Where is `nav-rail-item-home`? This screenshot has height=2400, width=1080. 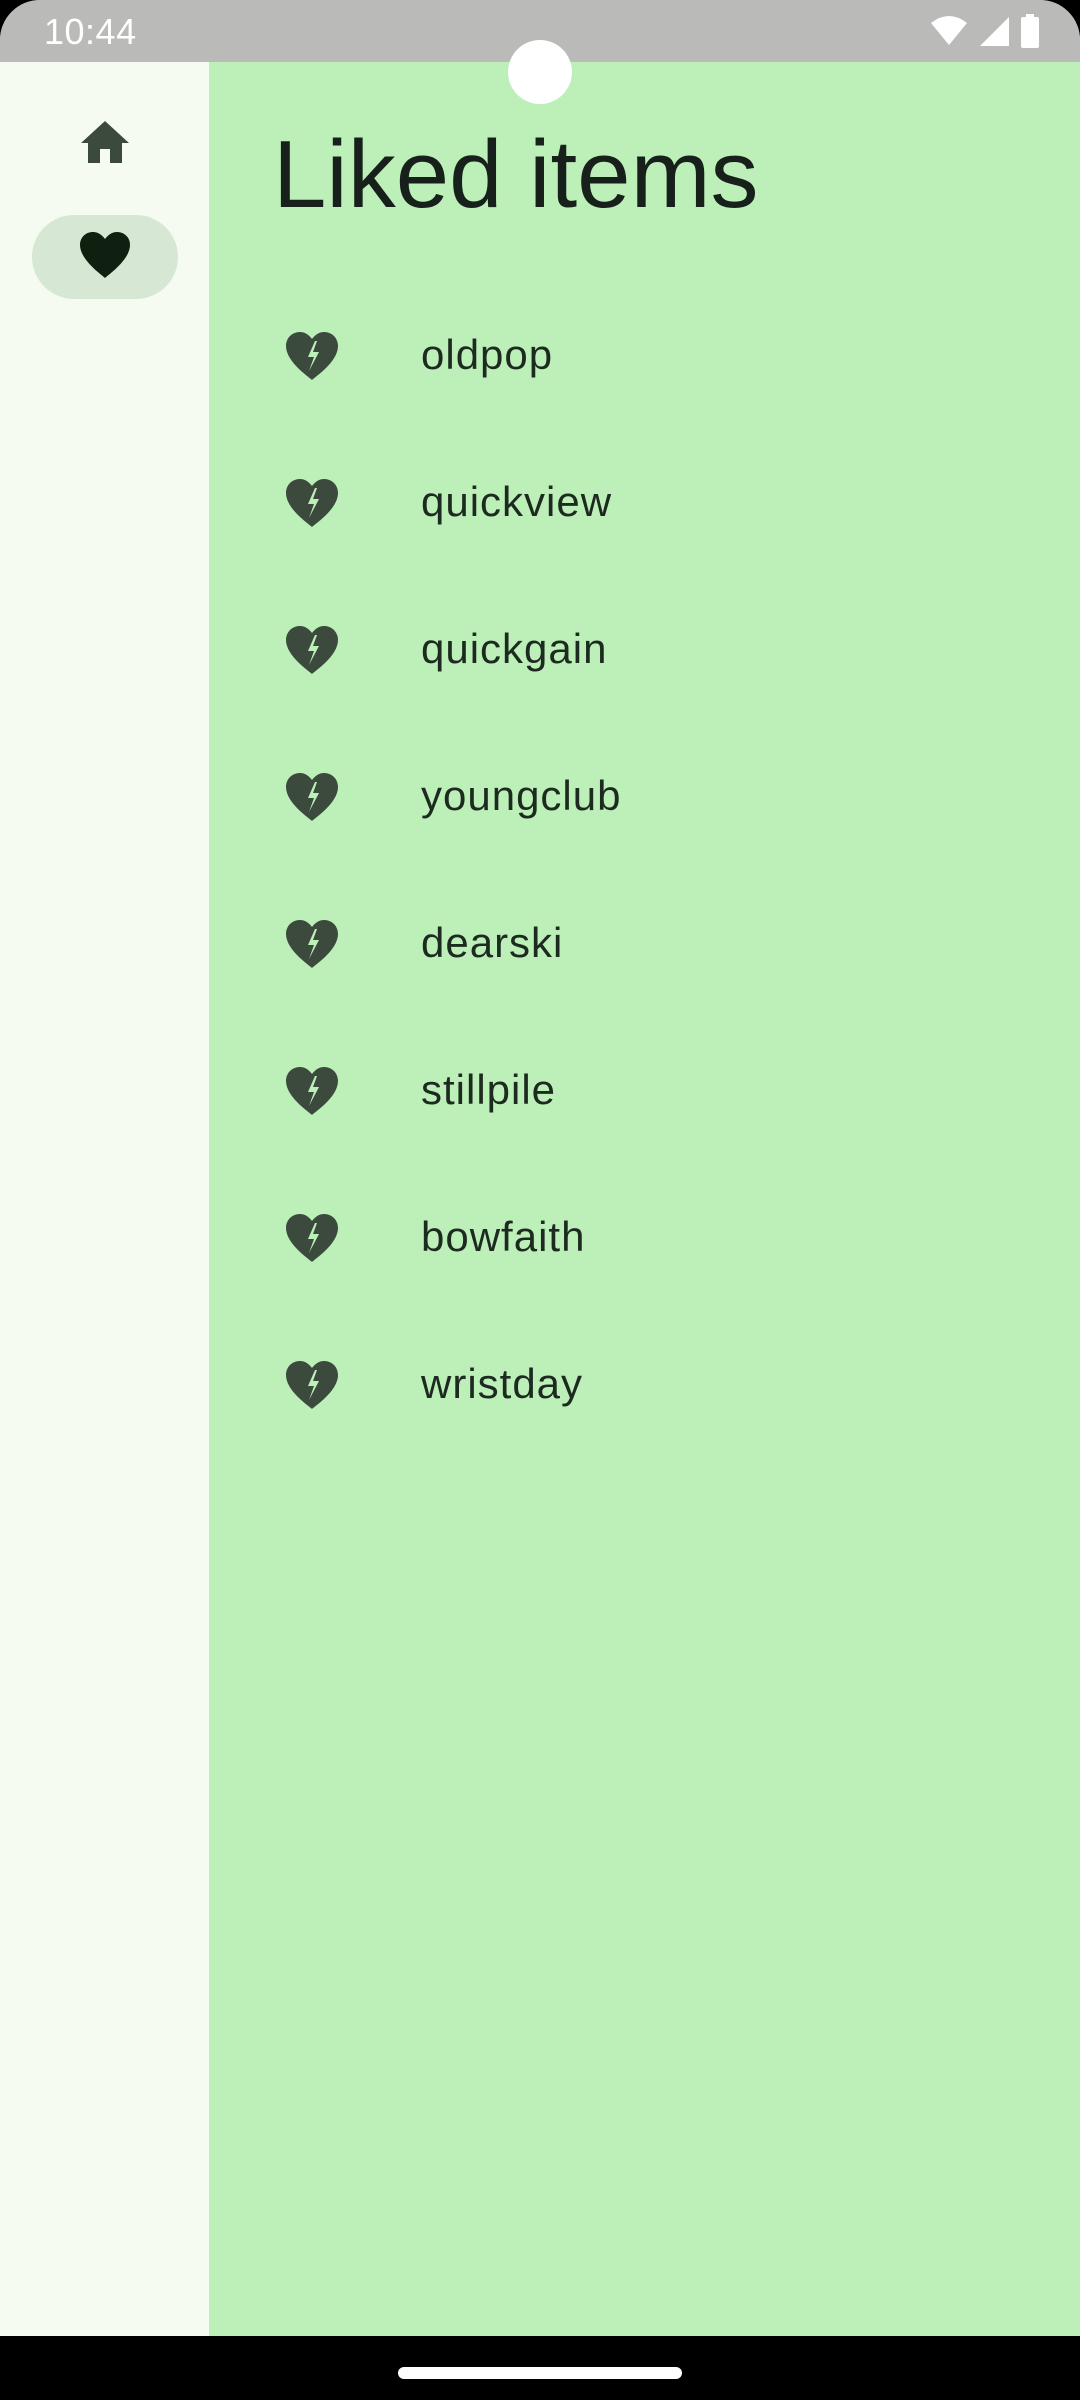
nav-rail-item-home is located at coordinates (105, 144).